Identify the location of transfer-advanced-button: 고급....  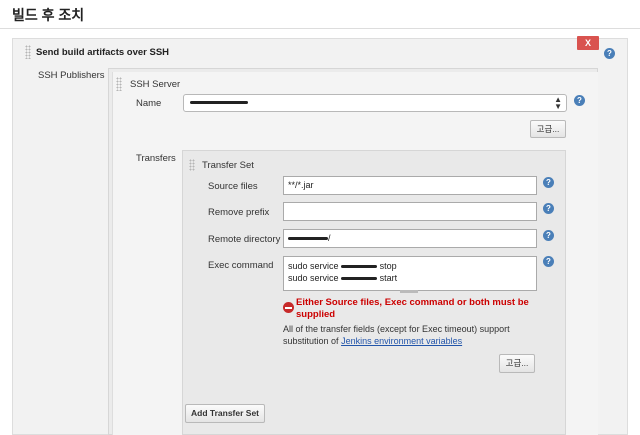
(517, 363).